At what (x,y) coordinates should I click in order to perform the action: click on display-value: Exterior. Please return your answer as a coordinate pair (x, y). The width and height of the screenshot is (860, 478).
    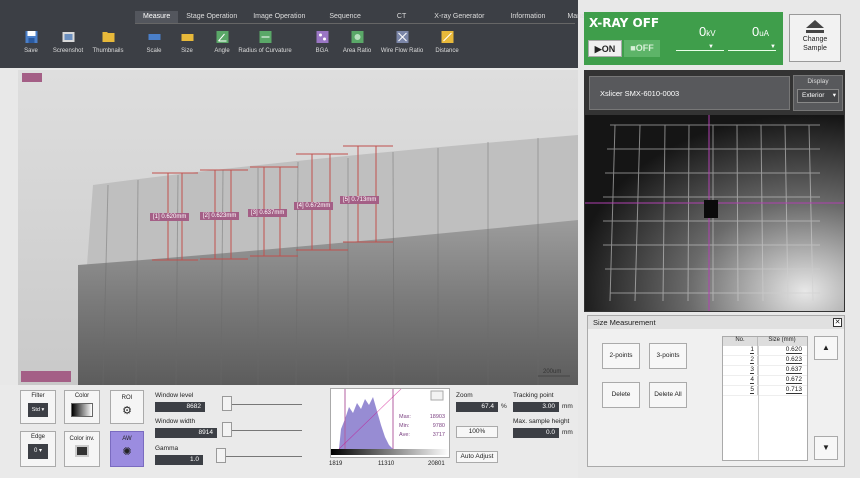
    Looking at the image, I should click on (813, 95).